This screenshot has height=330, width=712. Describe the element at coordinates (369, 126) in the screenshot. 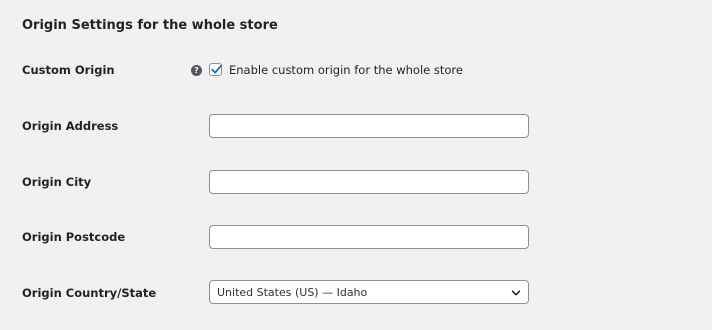

I see `origin-address-input` at that location.